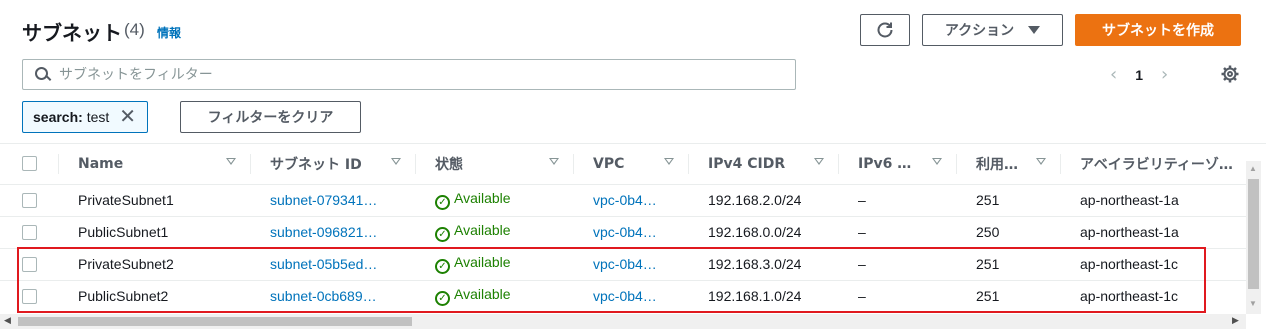  I want to click on actions-label: アクション, so click(979, 31).